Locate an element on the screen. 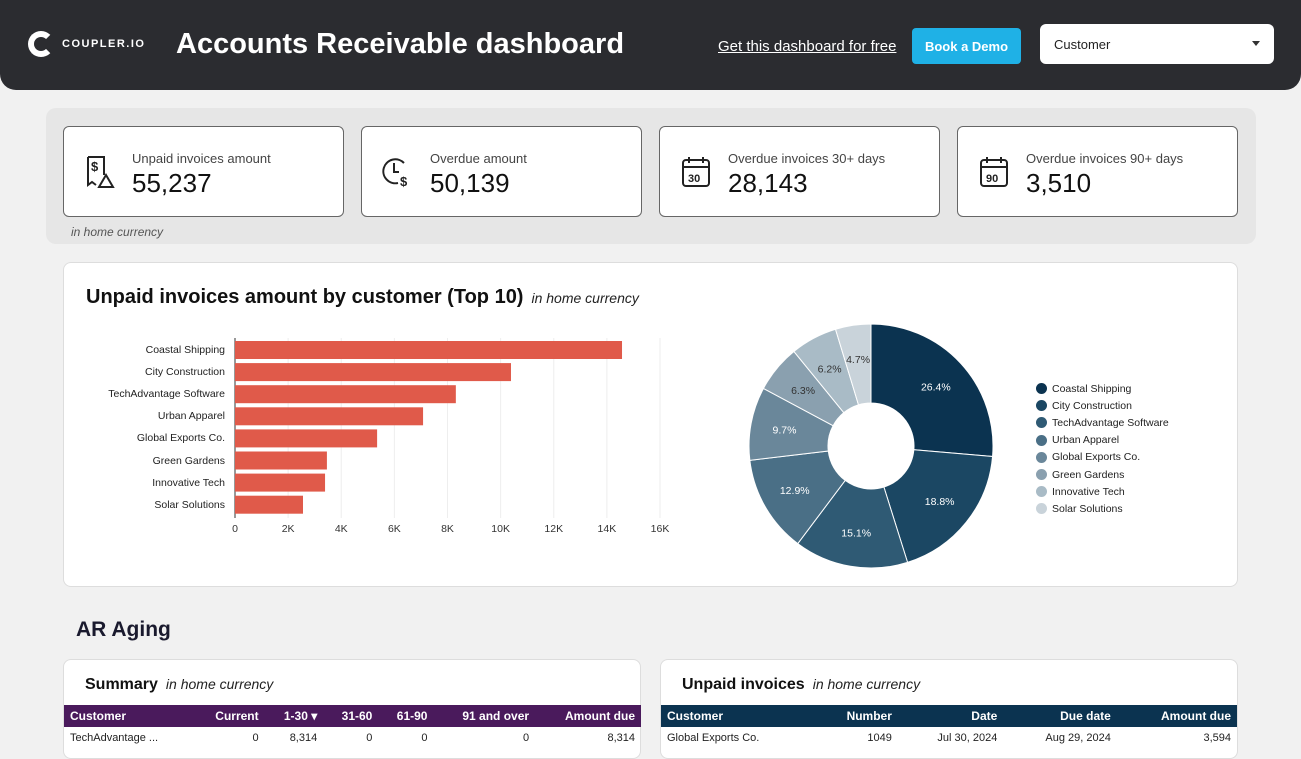 This screenshot has width=1301, height=759. x-tick-label: 0 is located at coordinates (235, 529).